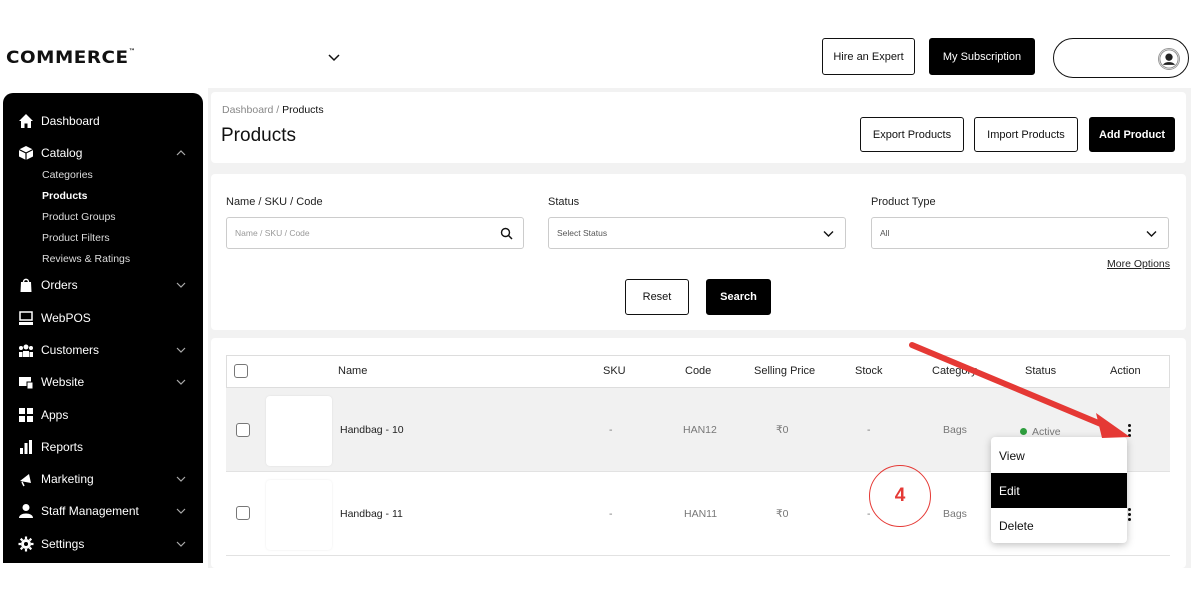 Image resolution: width=1191 pixels, height=599 pixels. Describe the element at coordinates (76, 238) in the screenshot. I see `sidebar-sub-product-filters: Product Filters` at that location.